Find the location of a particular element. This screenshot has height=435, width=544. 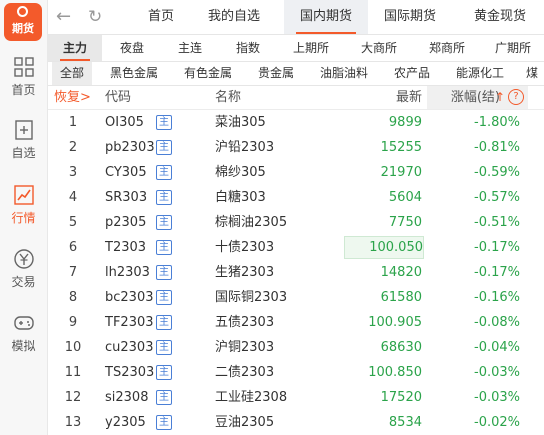

table-row: 13 y2305 主 豆油2305 8534 -0.02% is located at coordinates (296, 422).